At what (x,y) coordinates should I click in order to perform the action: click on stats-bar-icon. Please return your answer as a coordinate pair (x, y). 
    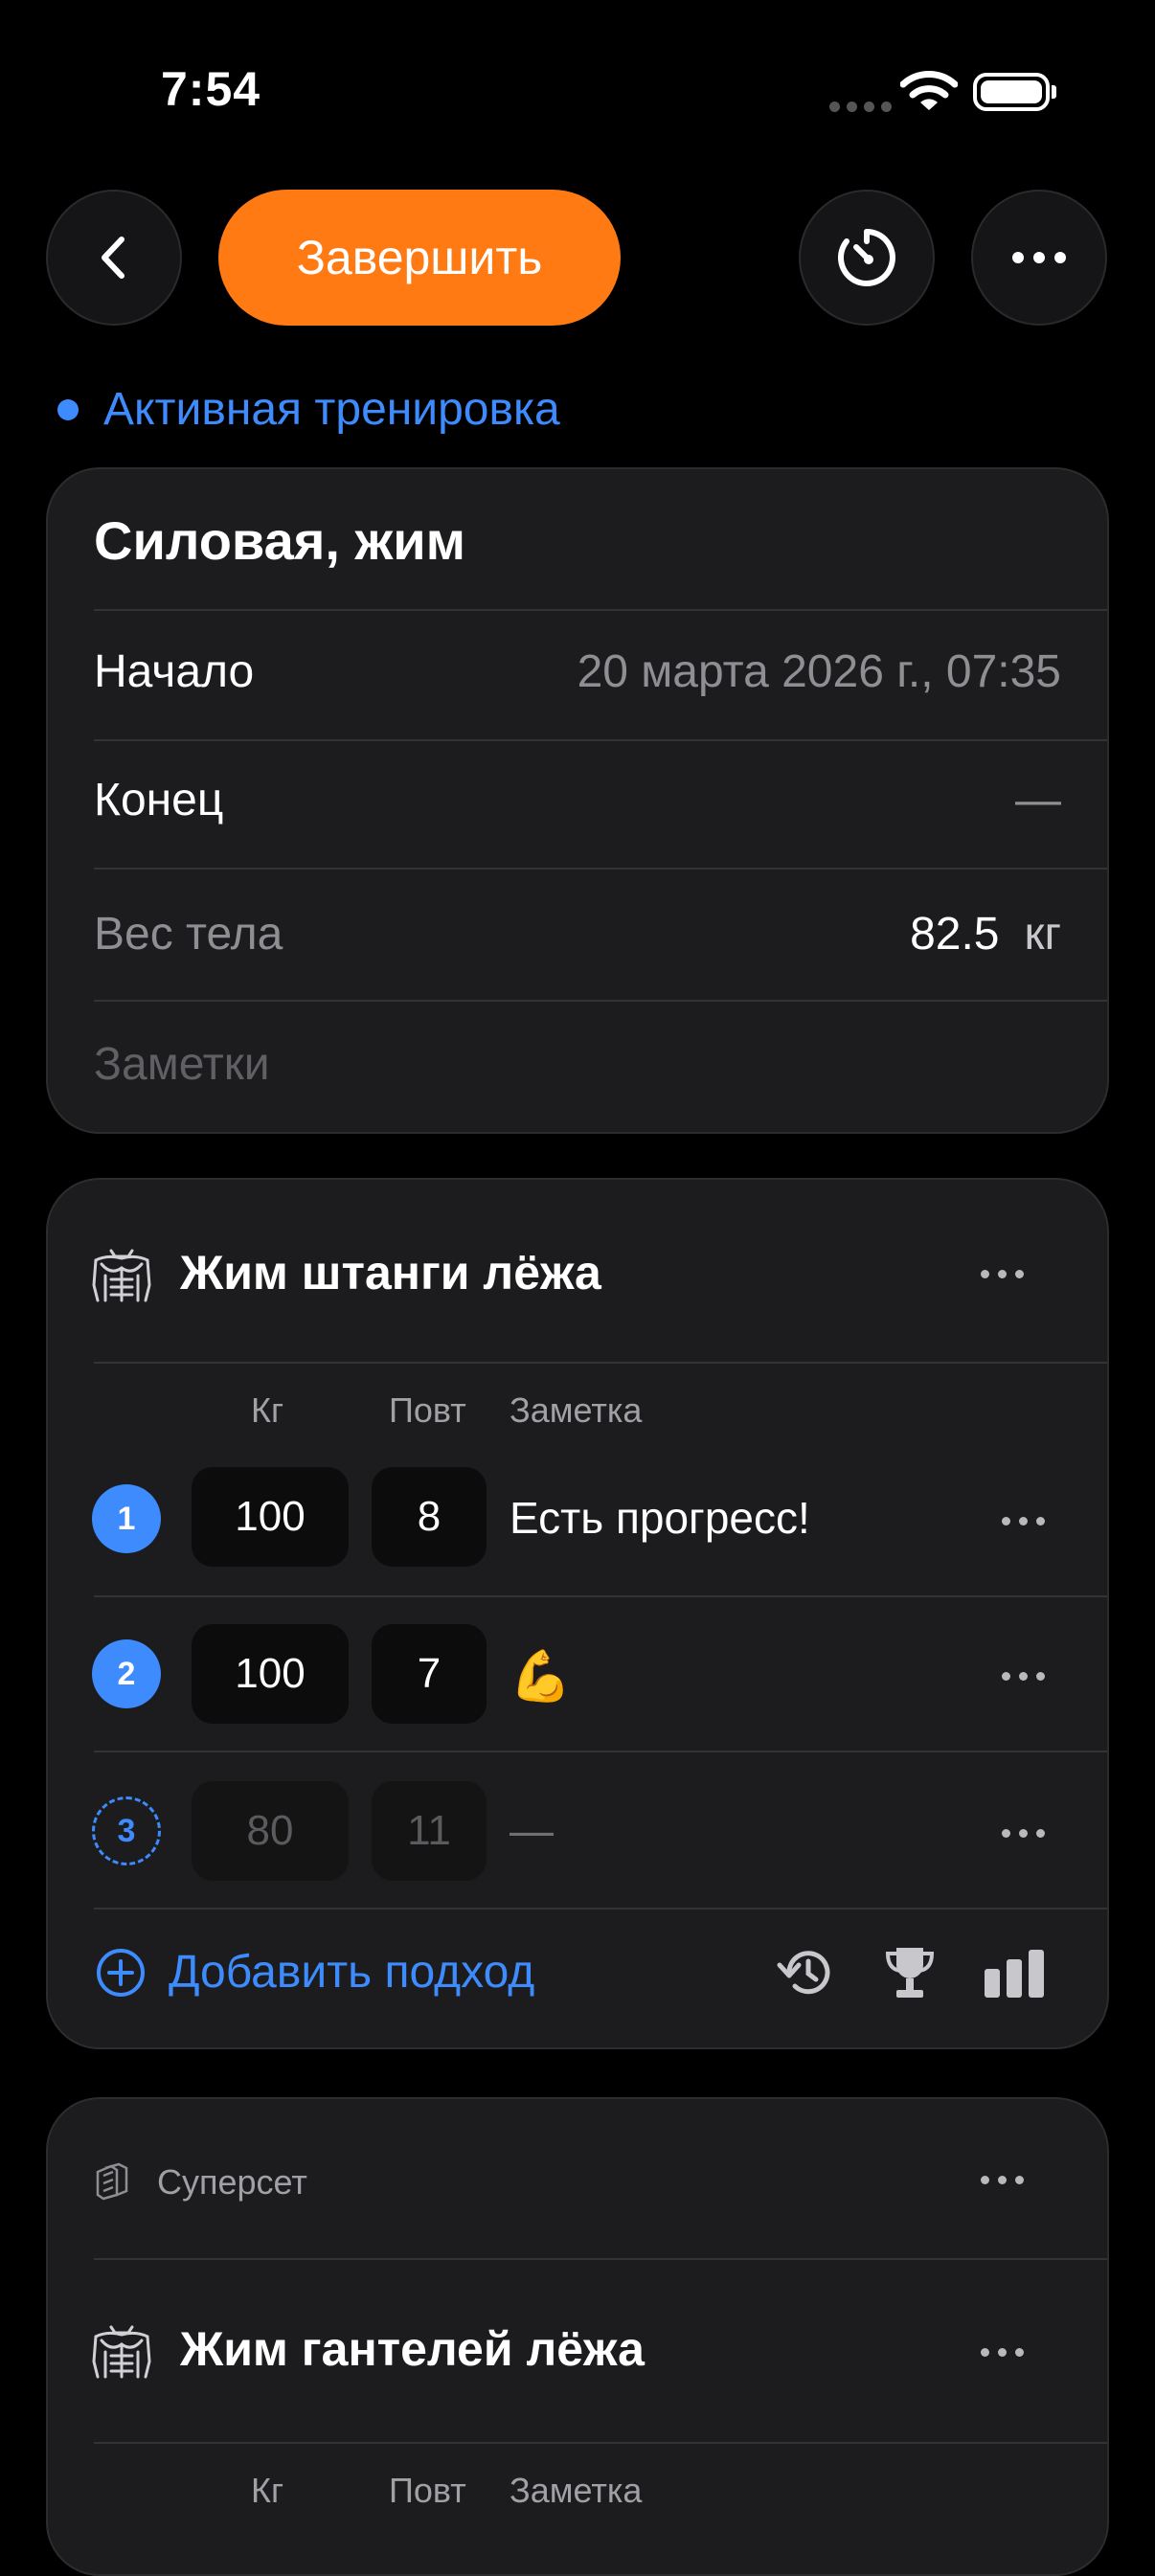
    Looking at the image, I should click on (1014, 1973).